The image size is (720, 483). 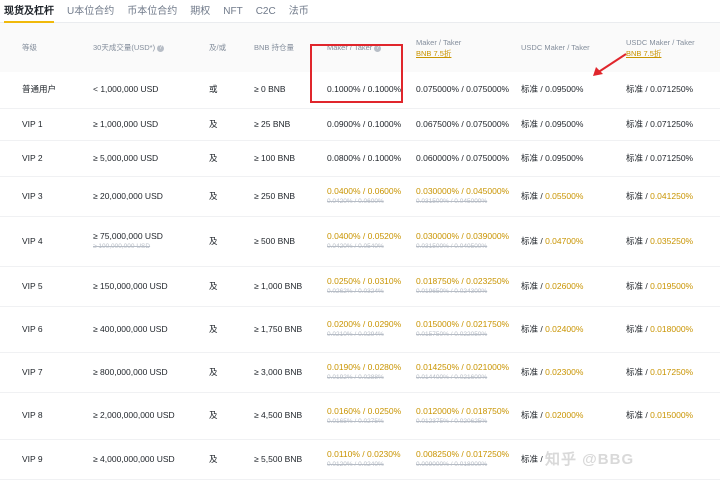 What do you see at coordinates (660, 240) in the screenshot?
I see `cell-usdc-bnb: 标准 / 0.035250%` at bounding box center [660, 240].